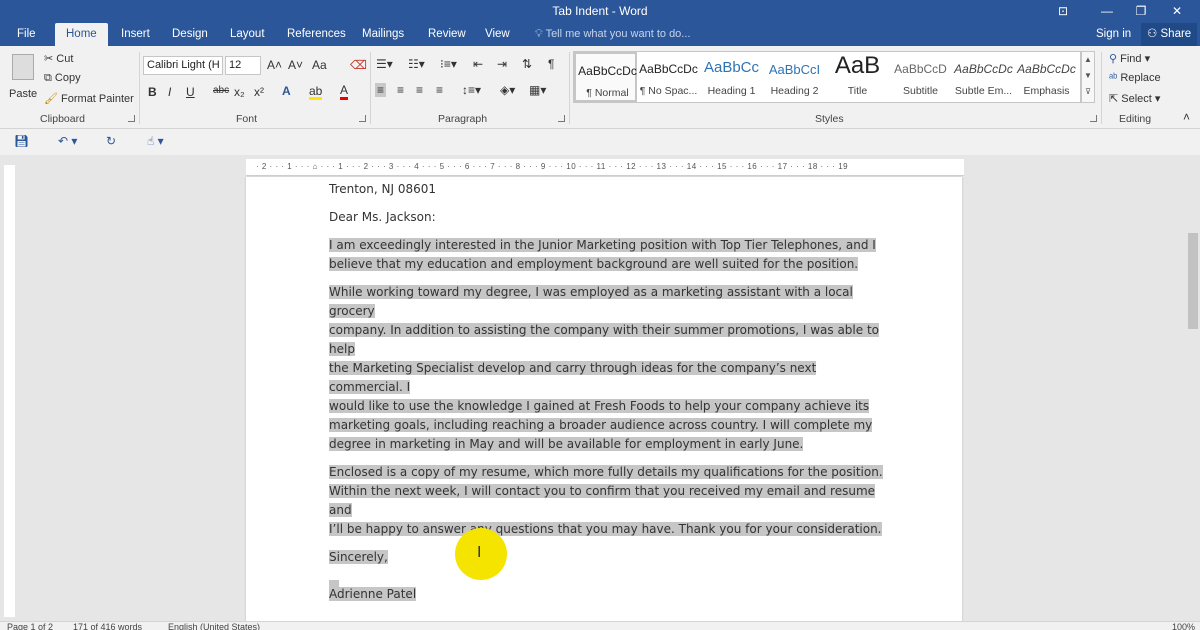 The image size is (1200, 630). Describe the element at coordinates (419, 90) in the screenshot. I see `align-right-icon: ≡` at that location.